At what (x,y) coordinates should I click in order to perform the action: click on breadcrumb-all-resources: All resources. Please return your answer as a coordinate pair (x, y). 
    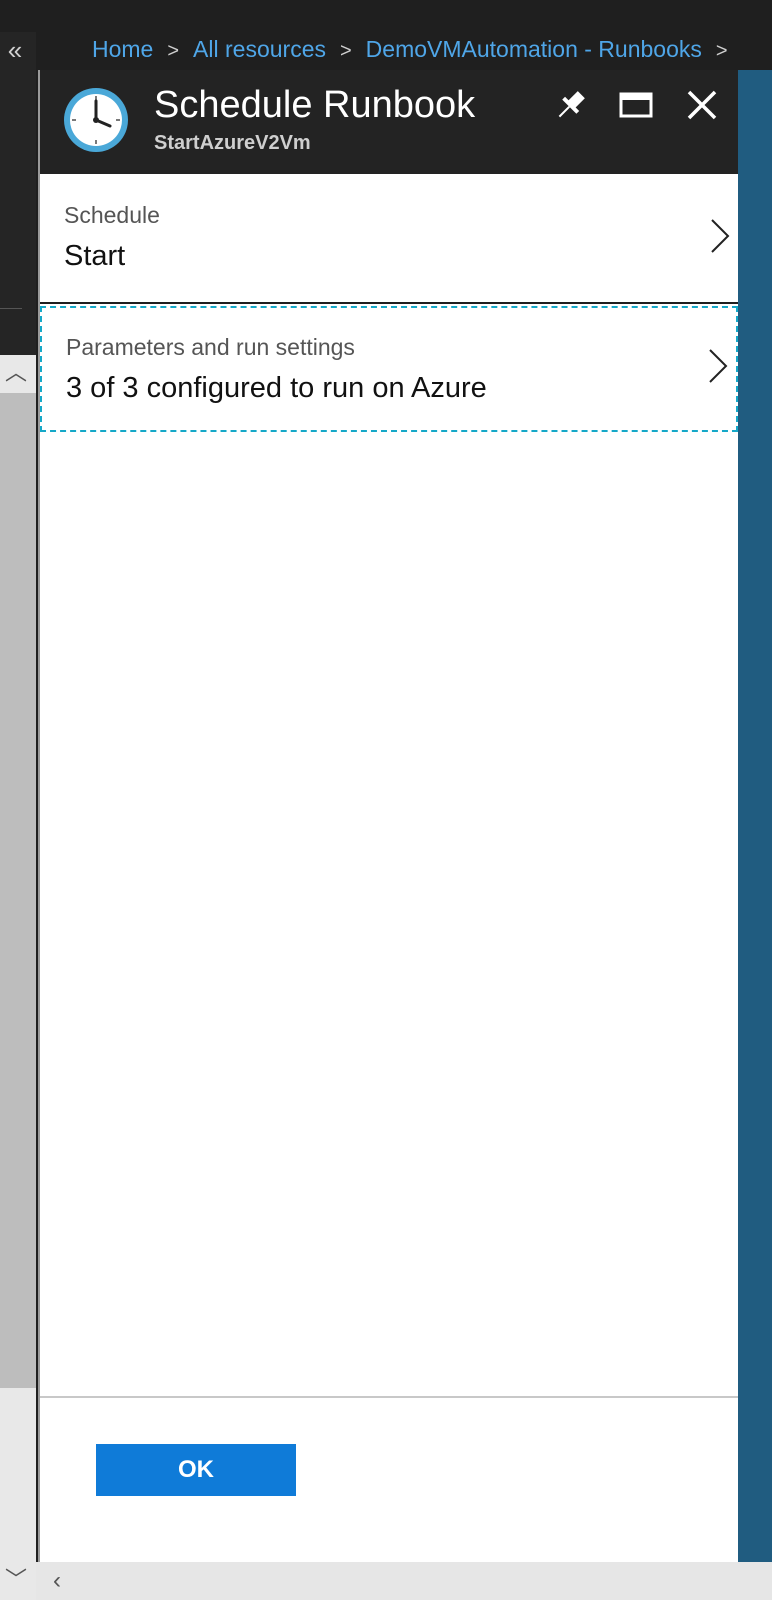
    Looking at the image, I should click on (259, 49).